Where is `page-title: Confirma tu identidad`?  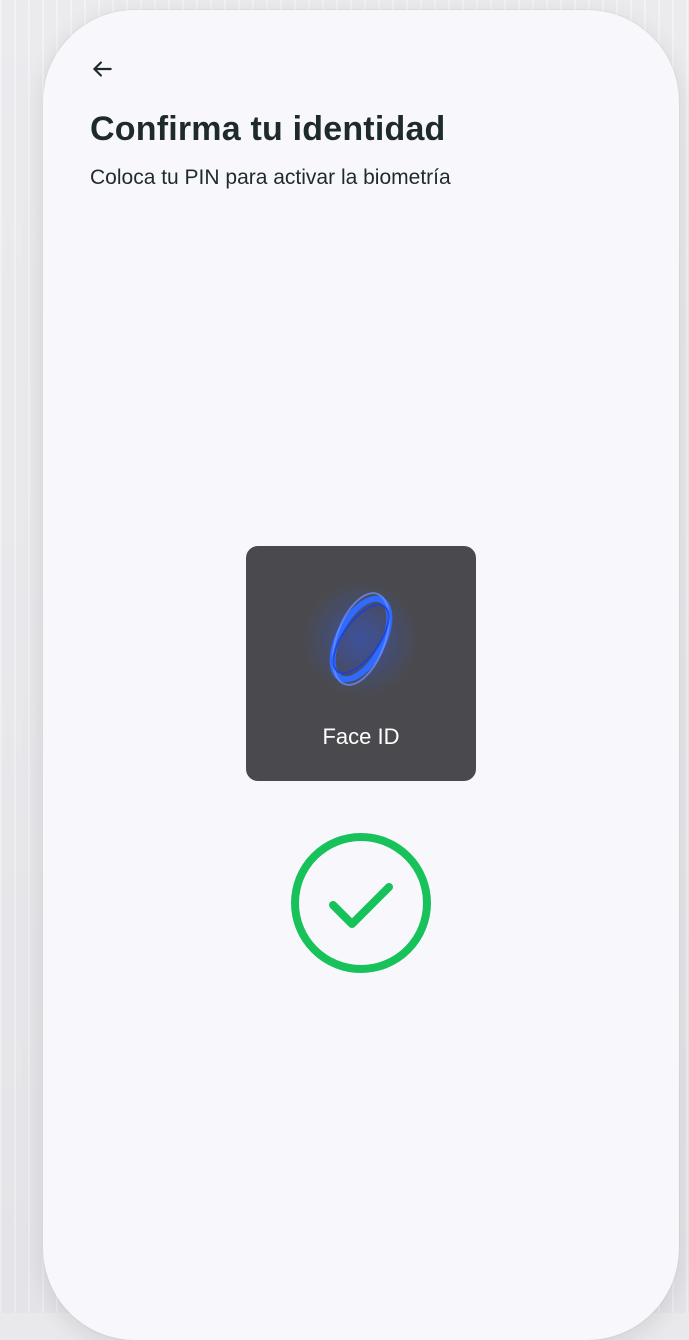 page-title: Confirma tu identidad is located at coordinates (268, 129).